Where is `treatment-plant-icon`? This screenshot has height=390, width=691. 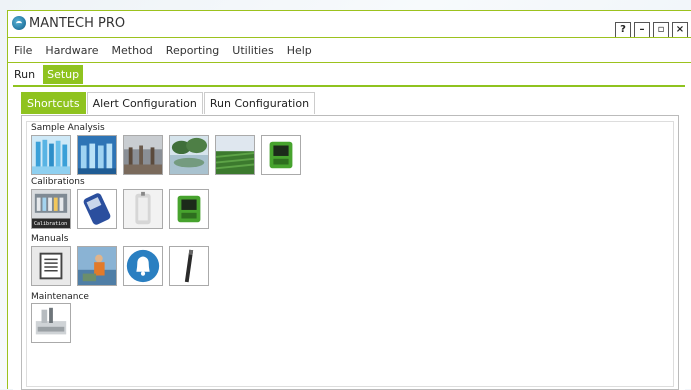 treatment-plant-icon is located at coordinates (143, 155).